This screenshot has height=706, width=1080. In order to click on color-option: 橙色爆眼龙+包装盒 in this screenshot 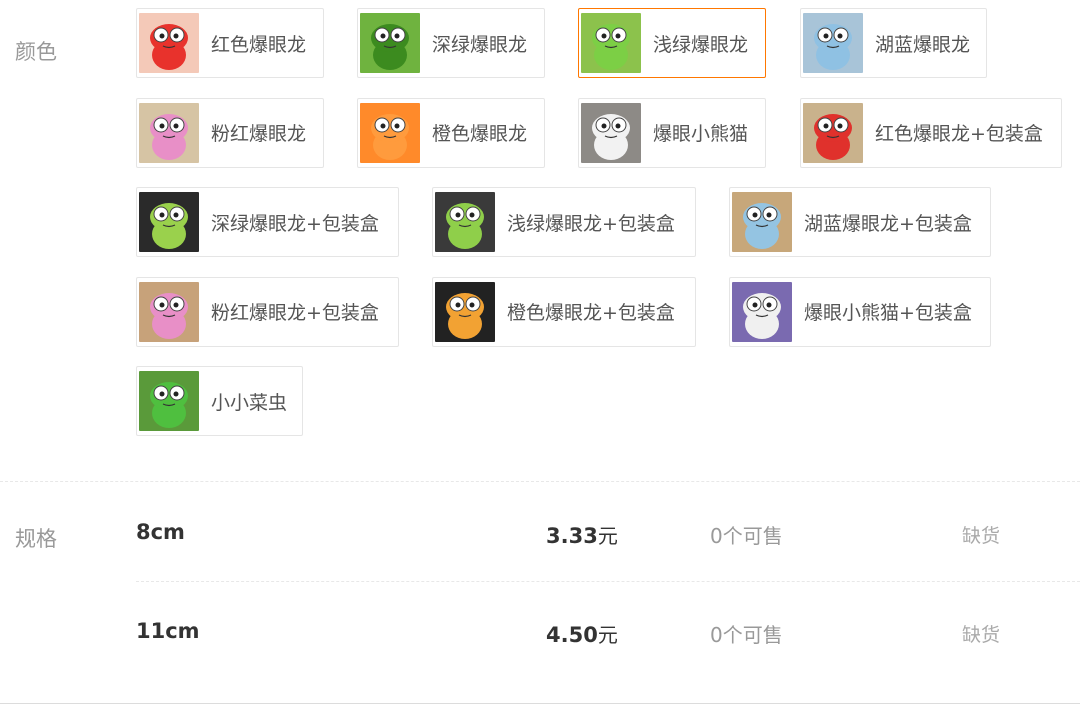, I will do `click(564, 311)`.